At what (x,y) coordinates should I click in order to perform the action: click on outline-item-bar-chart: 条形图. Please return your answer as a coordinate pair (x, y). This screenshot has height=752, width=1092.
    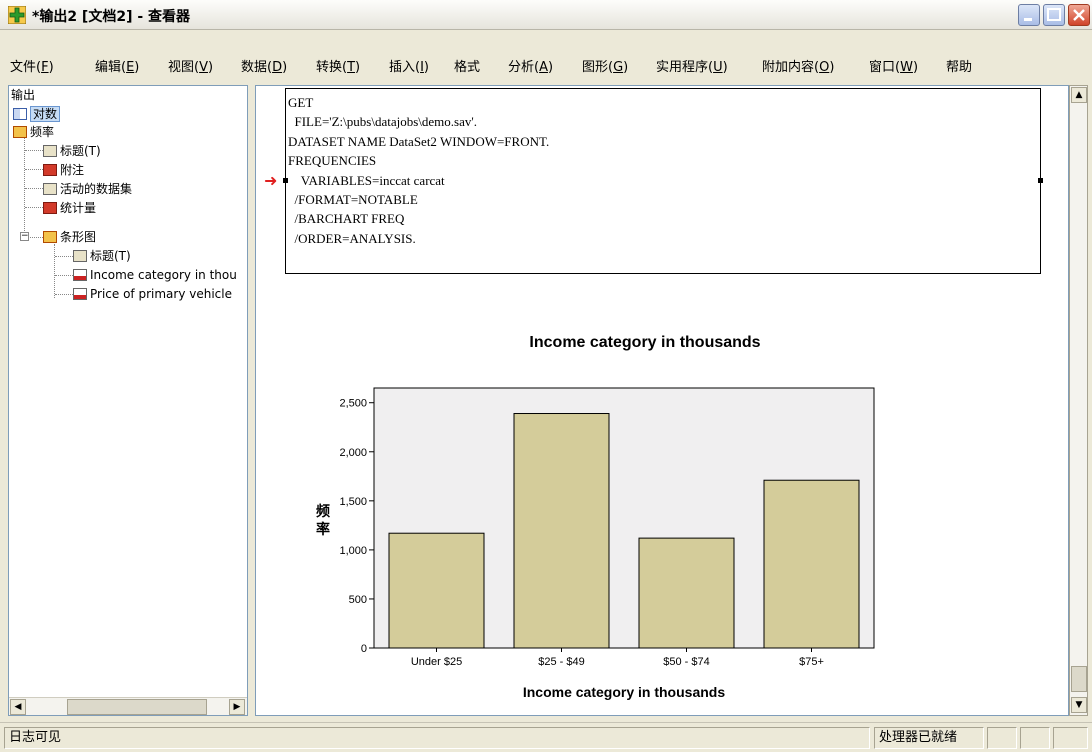
    Looking at the image, I should click on (69, 237).